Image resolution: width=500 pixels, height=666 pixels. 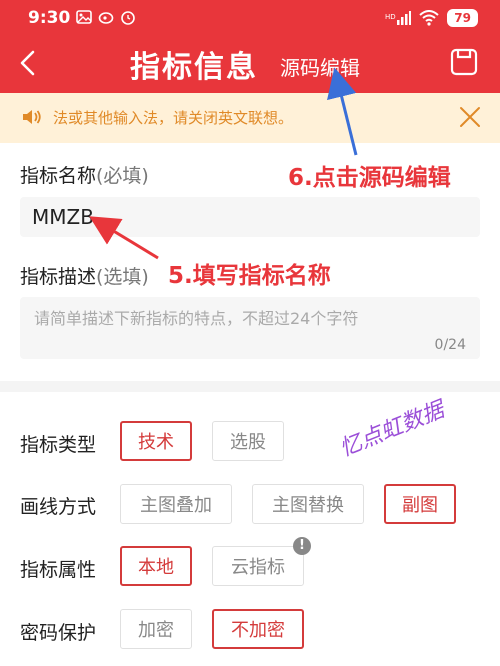 What do you see at coordinates (58, 277) in the screenshot?
I see `desc-label-text: 指标描述` at bounding box center [58, 277].